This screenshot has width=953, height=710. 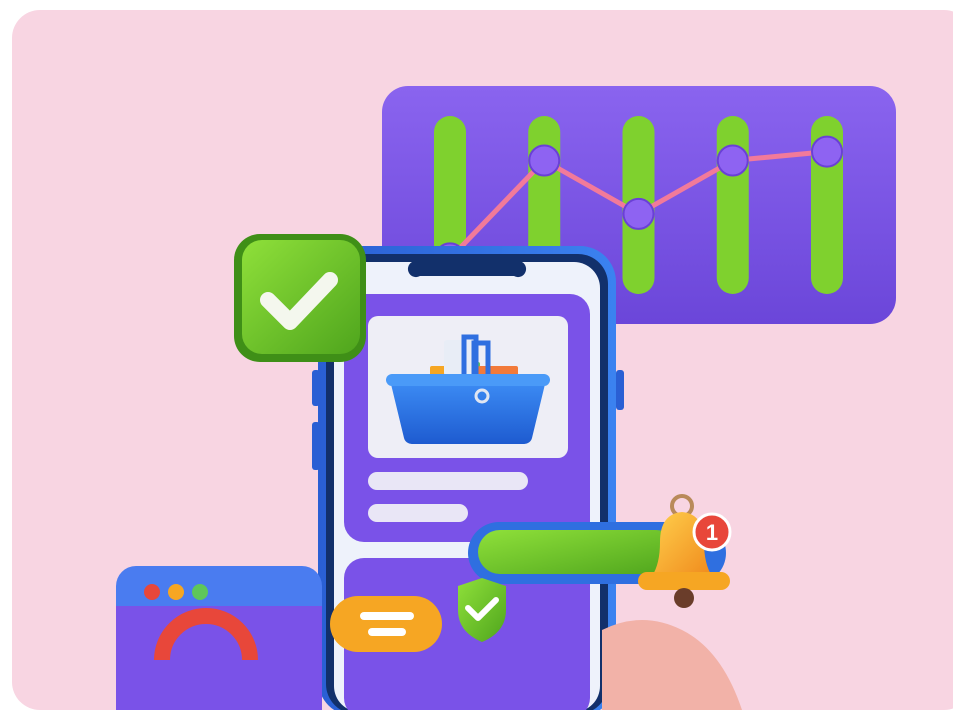 I want to click on svg-text: 1, so click(x=712, y=532).